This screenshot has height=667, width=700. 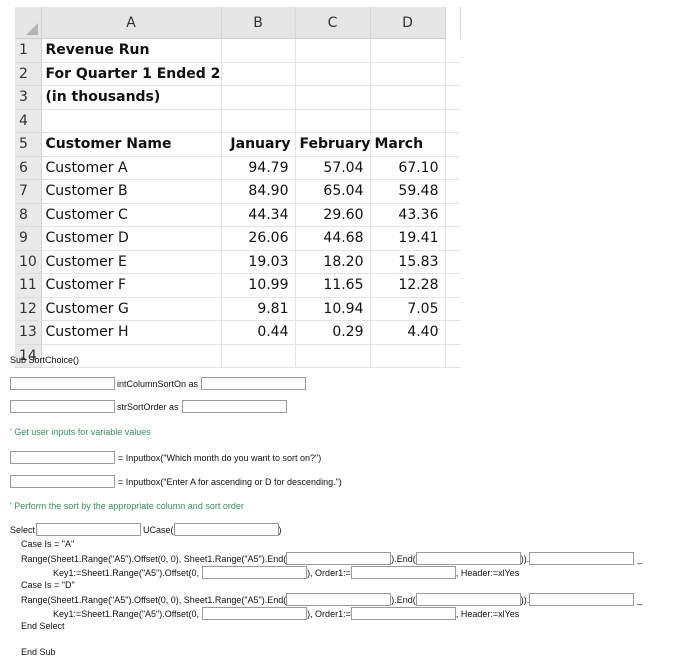 I want to click on row-header: 11, so click(x=28, y=285).